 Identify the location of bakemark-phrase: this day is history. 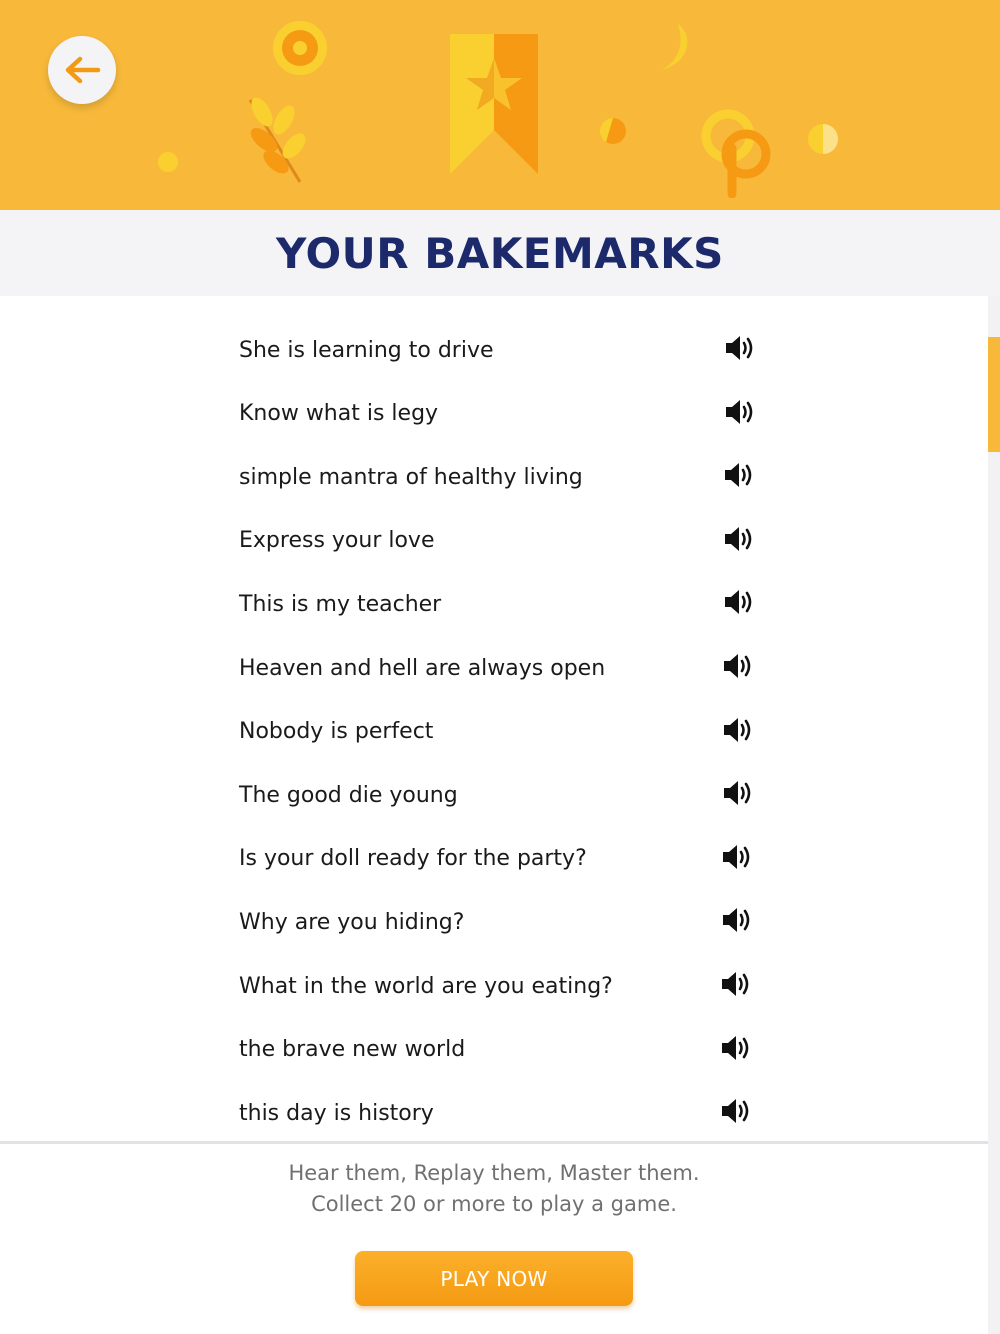
(336, 1113).